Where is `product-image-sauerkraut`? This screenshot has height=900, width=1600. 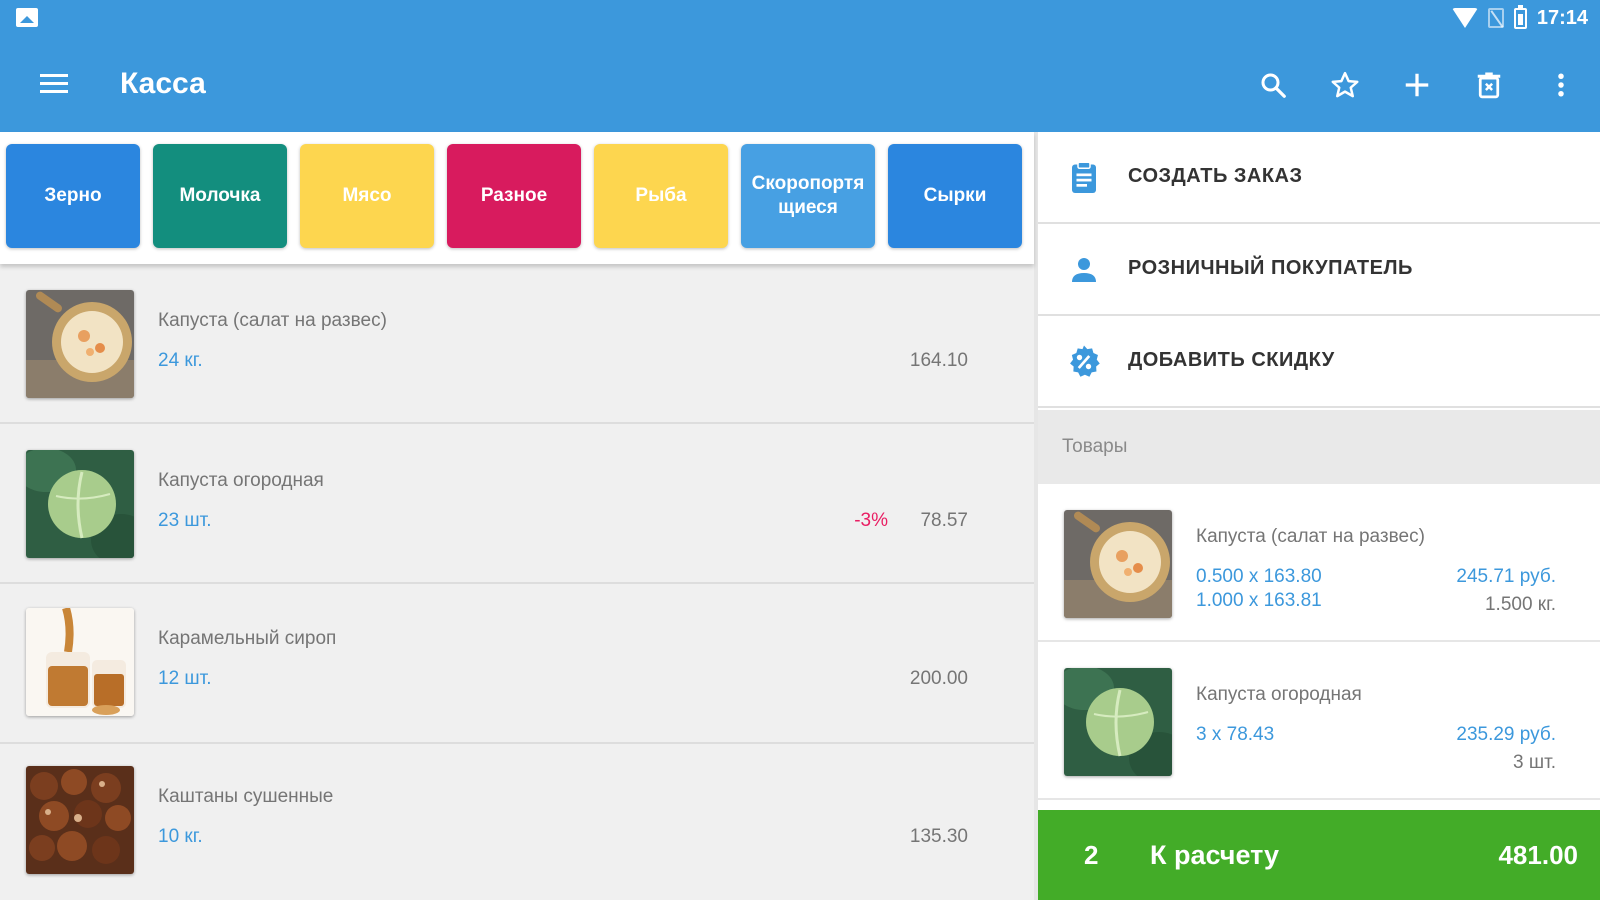 product-image-sauerkraut is located at coordinates (80, 344).